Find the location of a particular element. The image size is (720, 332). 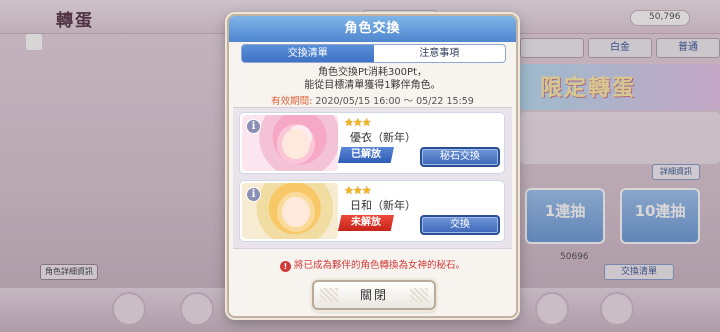

dialog-tabs: 交換清單 注意事項 is located at coordinates (373, 53).